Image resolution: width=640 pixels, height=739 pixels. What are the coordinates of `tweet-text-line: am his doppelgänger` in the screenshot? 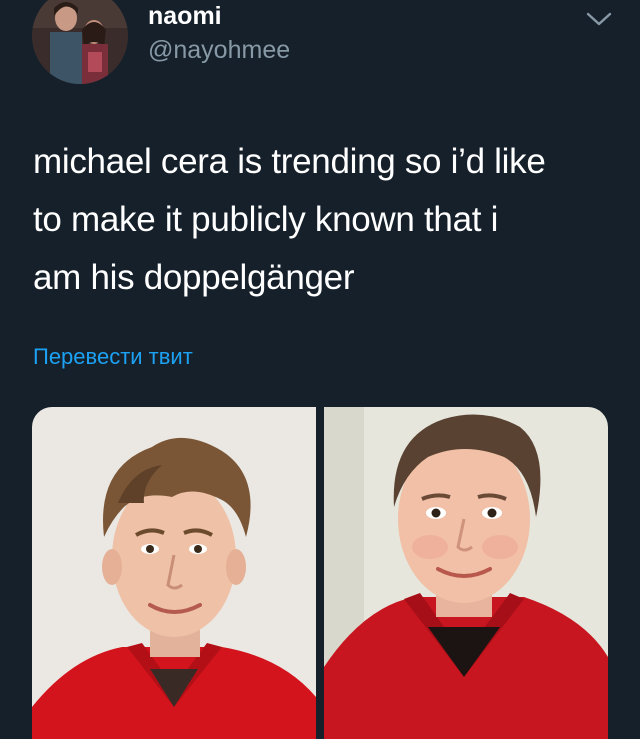 It's located at (194, 277).